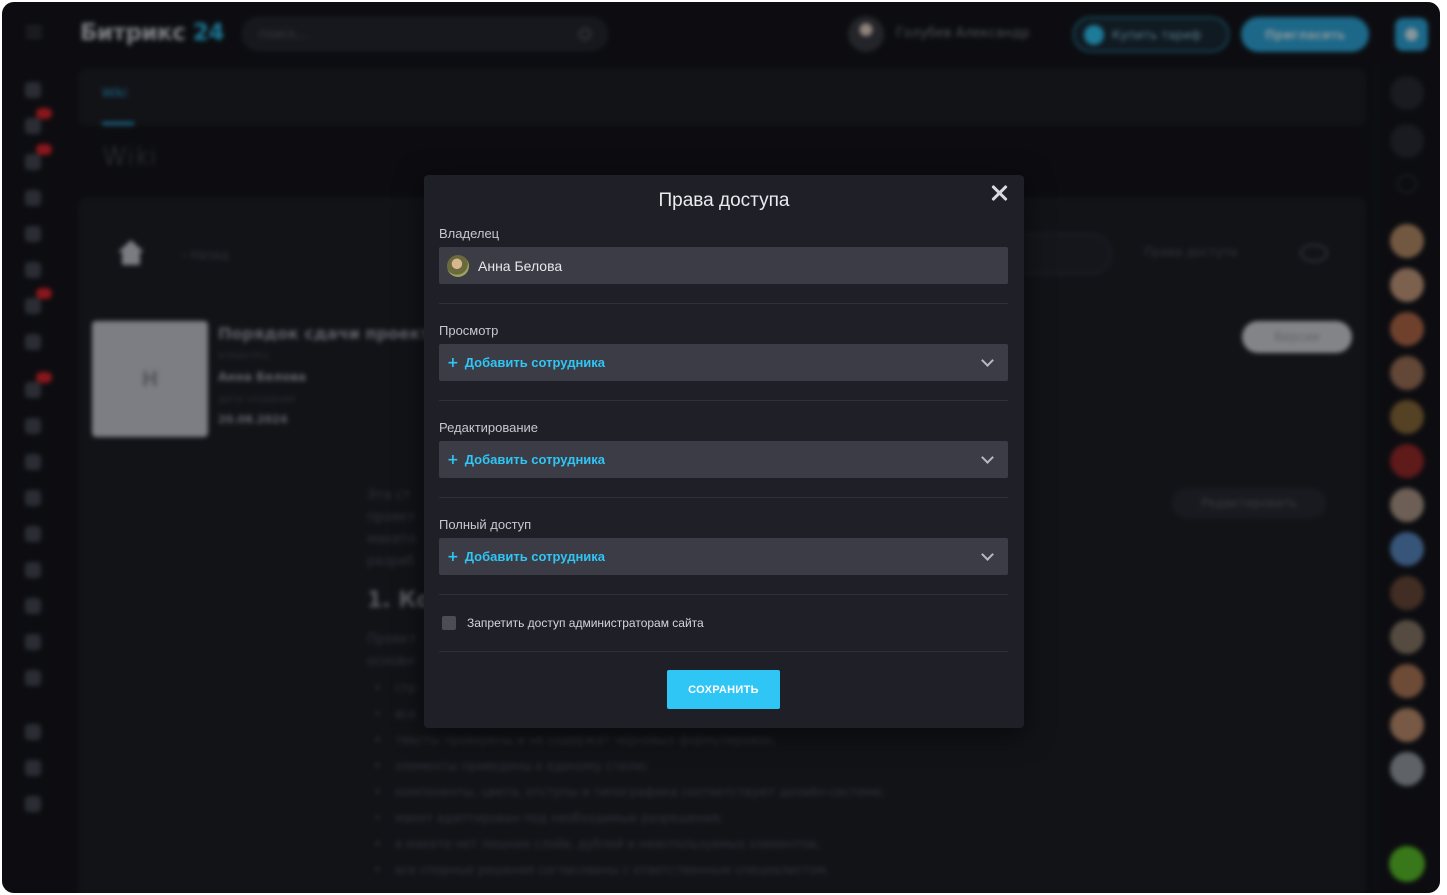 Image resolution: width=1447 pixels, height=895 pixels. What do you see at coordinates (489, 427) in the screenshot?
I see `edit-label: Редактирование` at bounding box center [489, 427].